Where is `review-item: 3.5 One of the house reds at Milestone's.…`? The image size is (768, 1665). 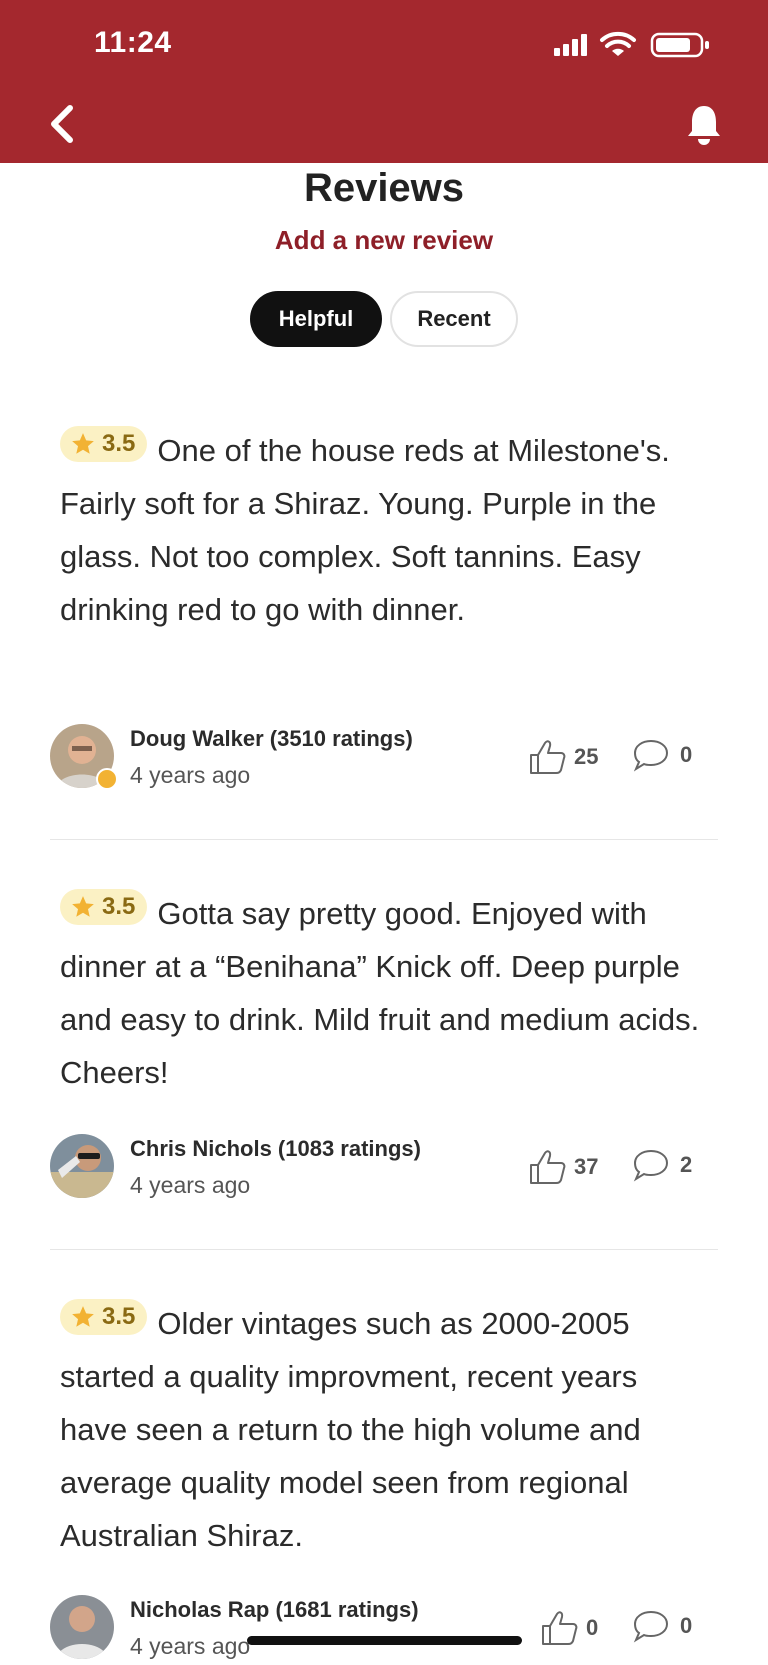
review-item: 3.5 One of the house reds at Milestone's.… is located at coordinates (385, 530).